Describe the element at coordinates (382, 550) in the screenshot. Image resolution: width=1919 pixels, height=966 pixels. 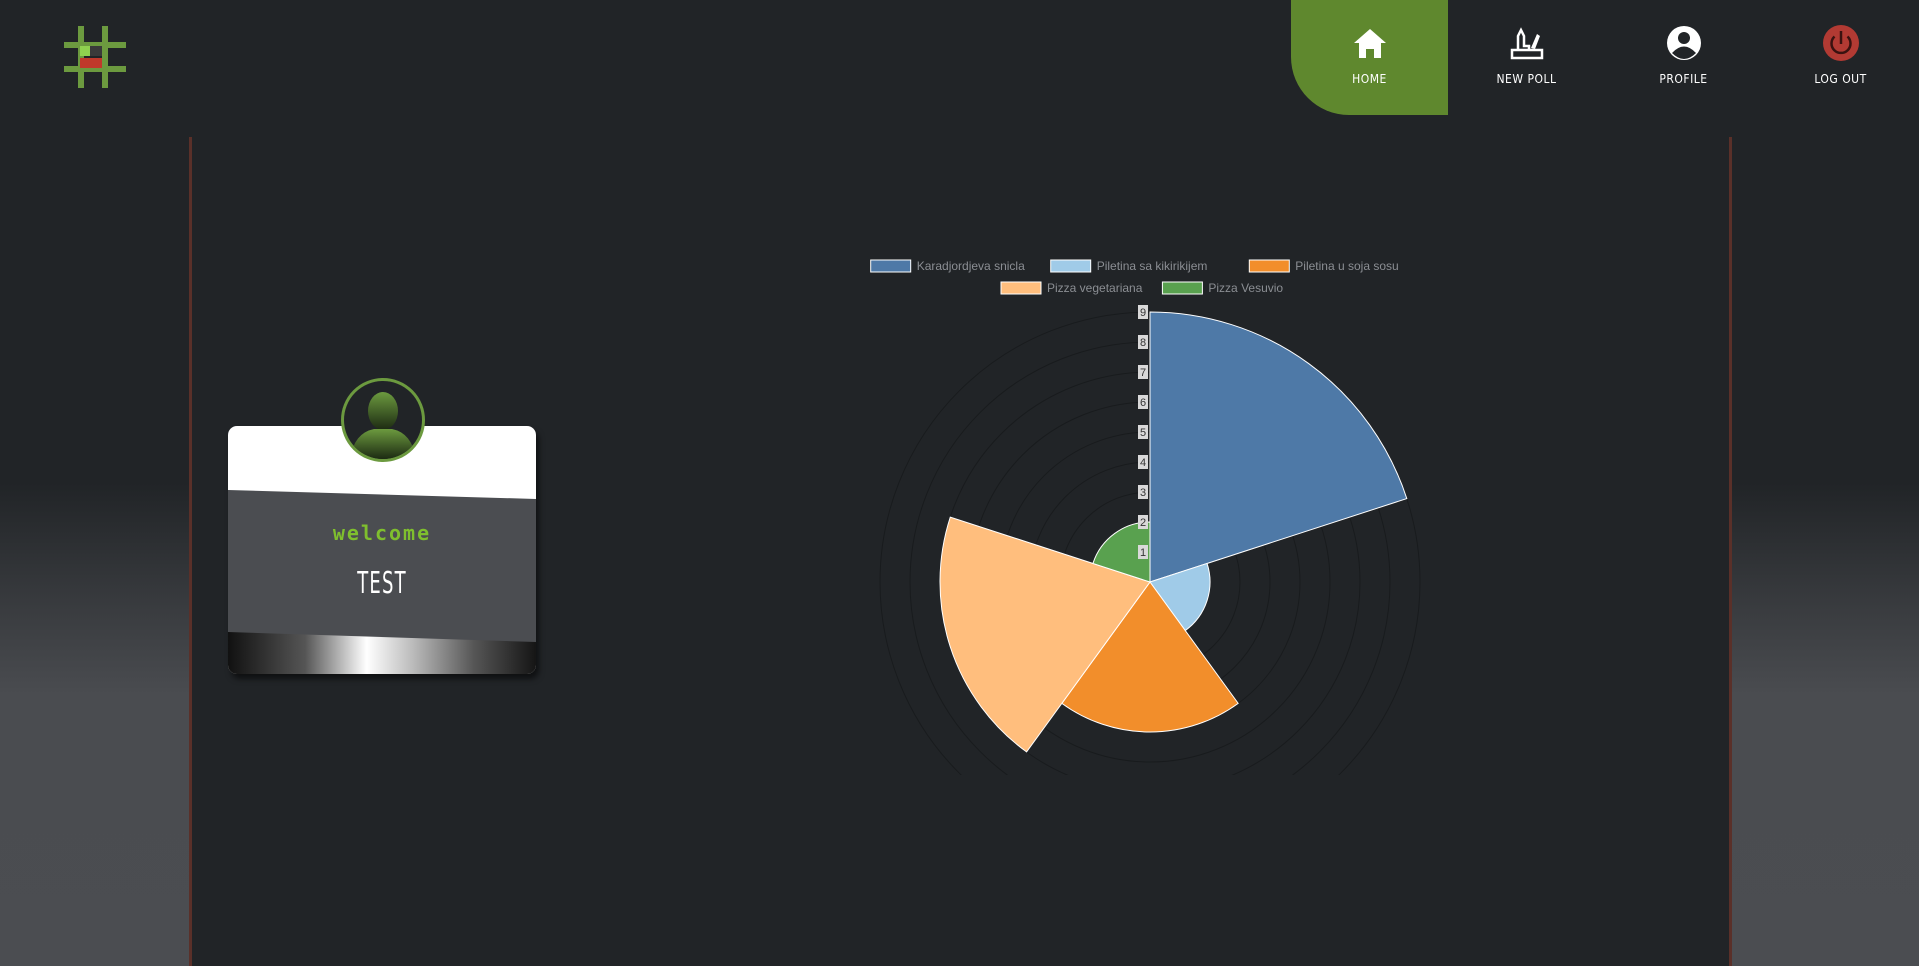
I see `welcome-card-body: welcome TEST` at that location.